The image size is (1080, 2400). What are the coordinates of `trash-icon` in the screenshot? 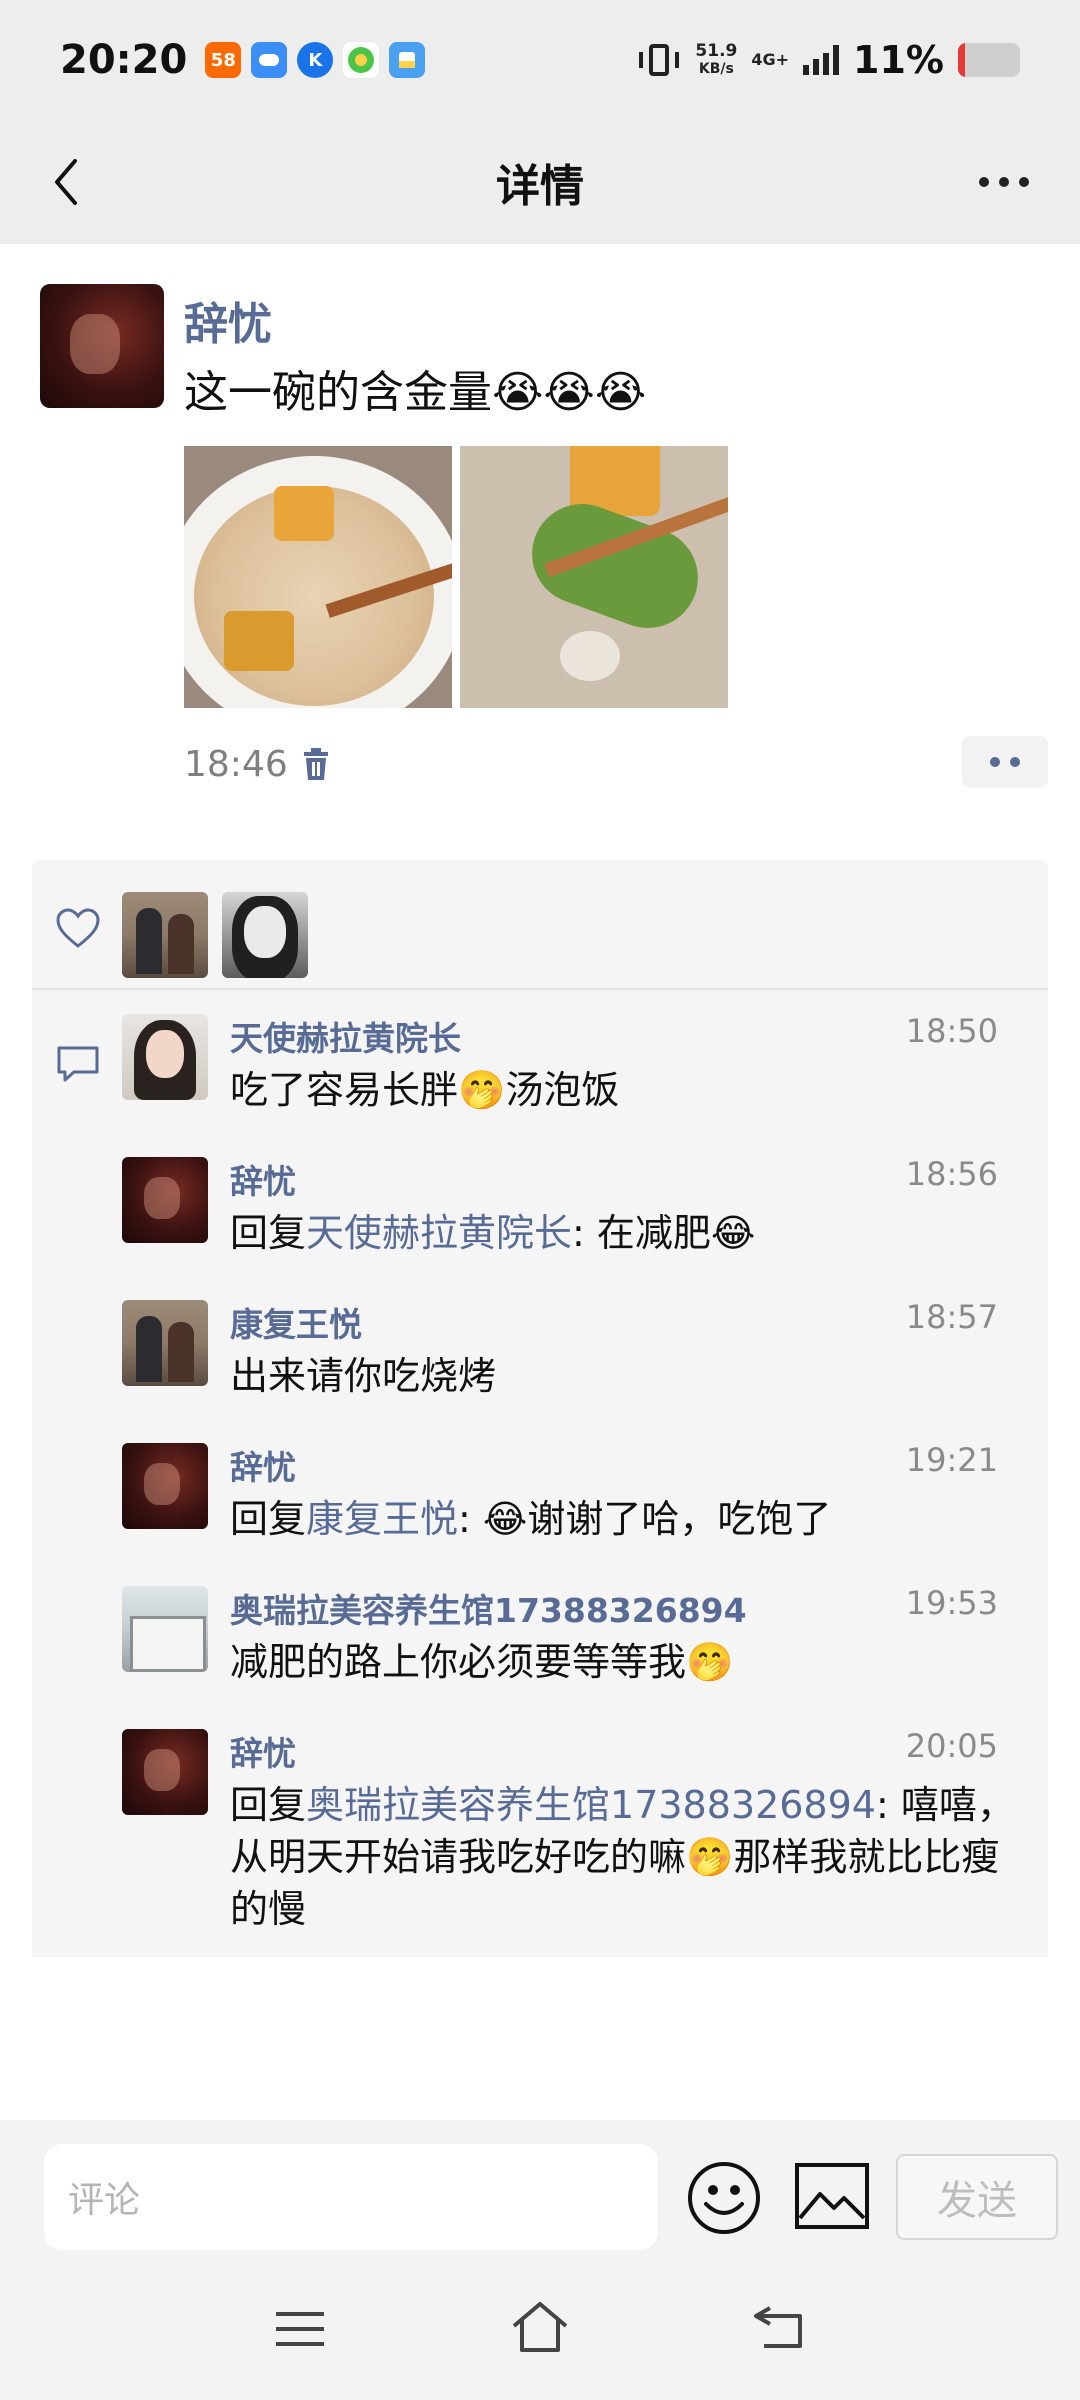 It's located at (316, 764).